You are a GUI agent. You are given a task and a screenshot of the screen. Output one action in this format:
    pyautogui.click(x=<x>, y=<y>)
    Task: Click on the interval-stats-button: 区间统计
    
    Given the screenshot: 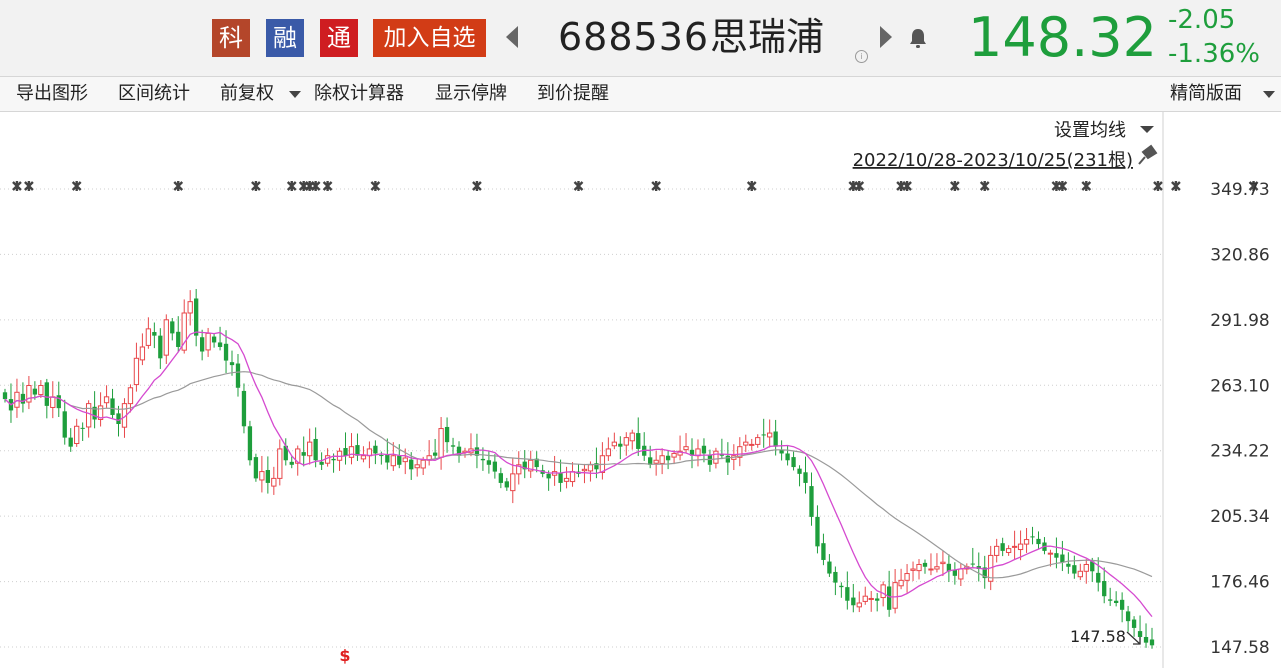 What is the action you would take?
    pyautogui.click(x=154, y=94)
    